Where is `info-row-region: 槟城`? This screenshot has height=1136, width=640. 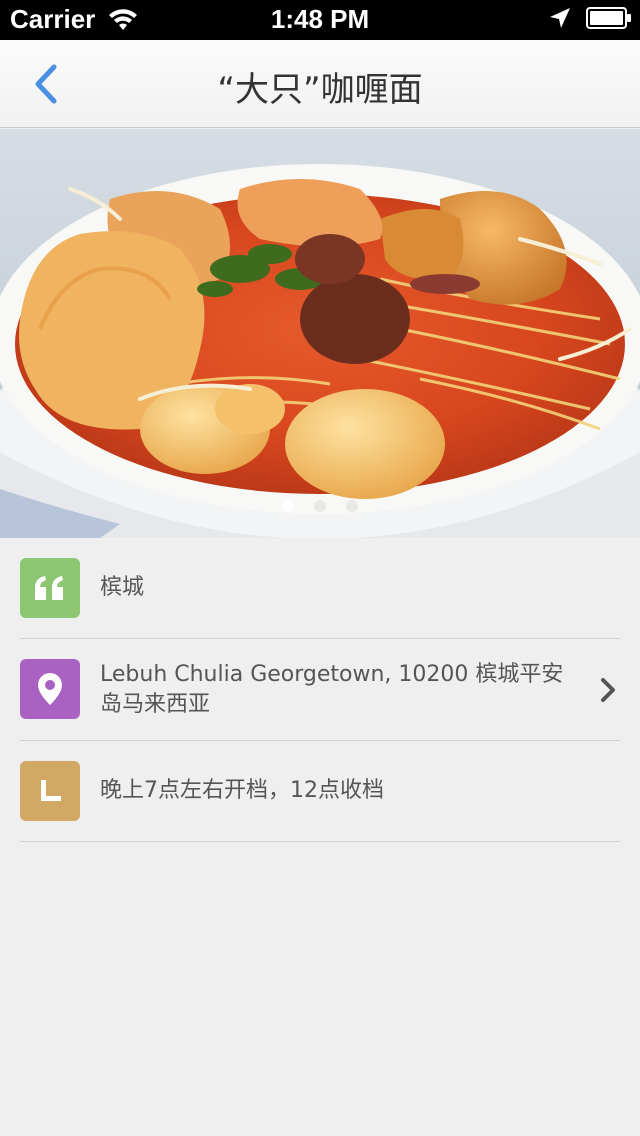 info-row-region: 槟城 is located at coordinates (320, 588).